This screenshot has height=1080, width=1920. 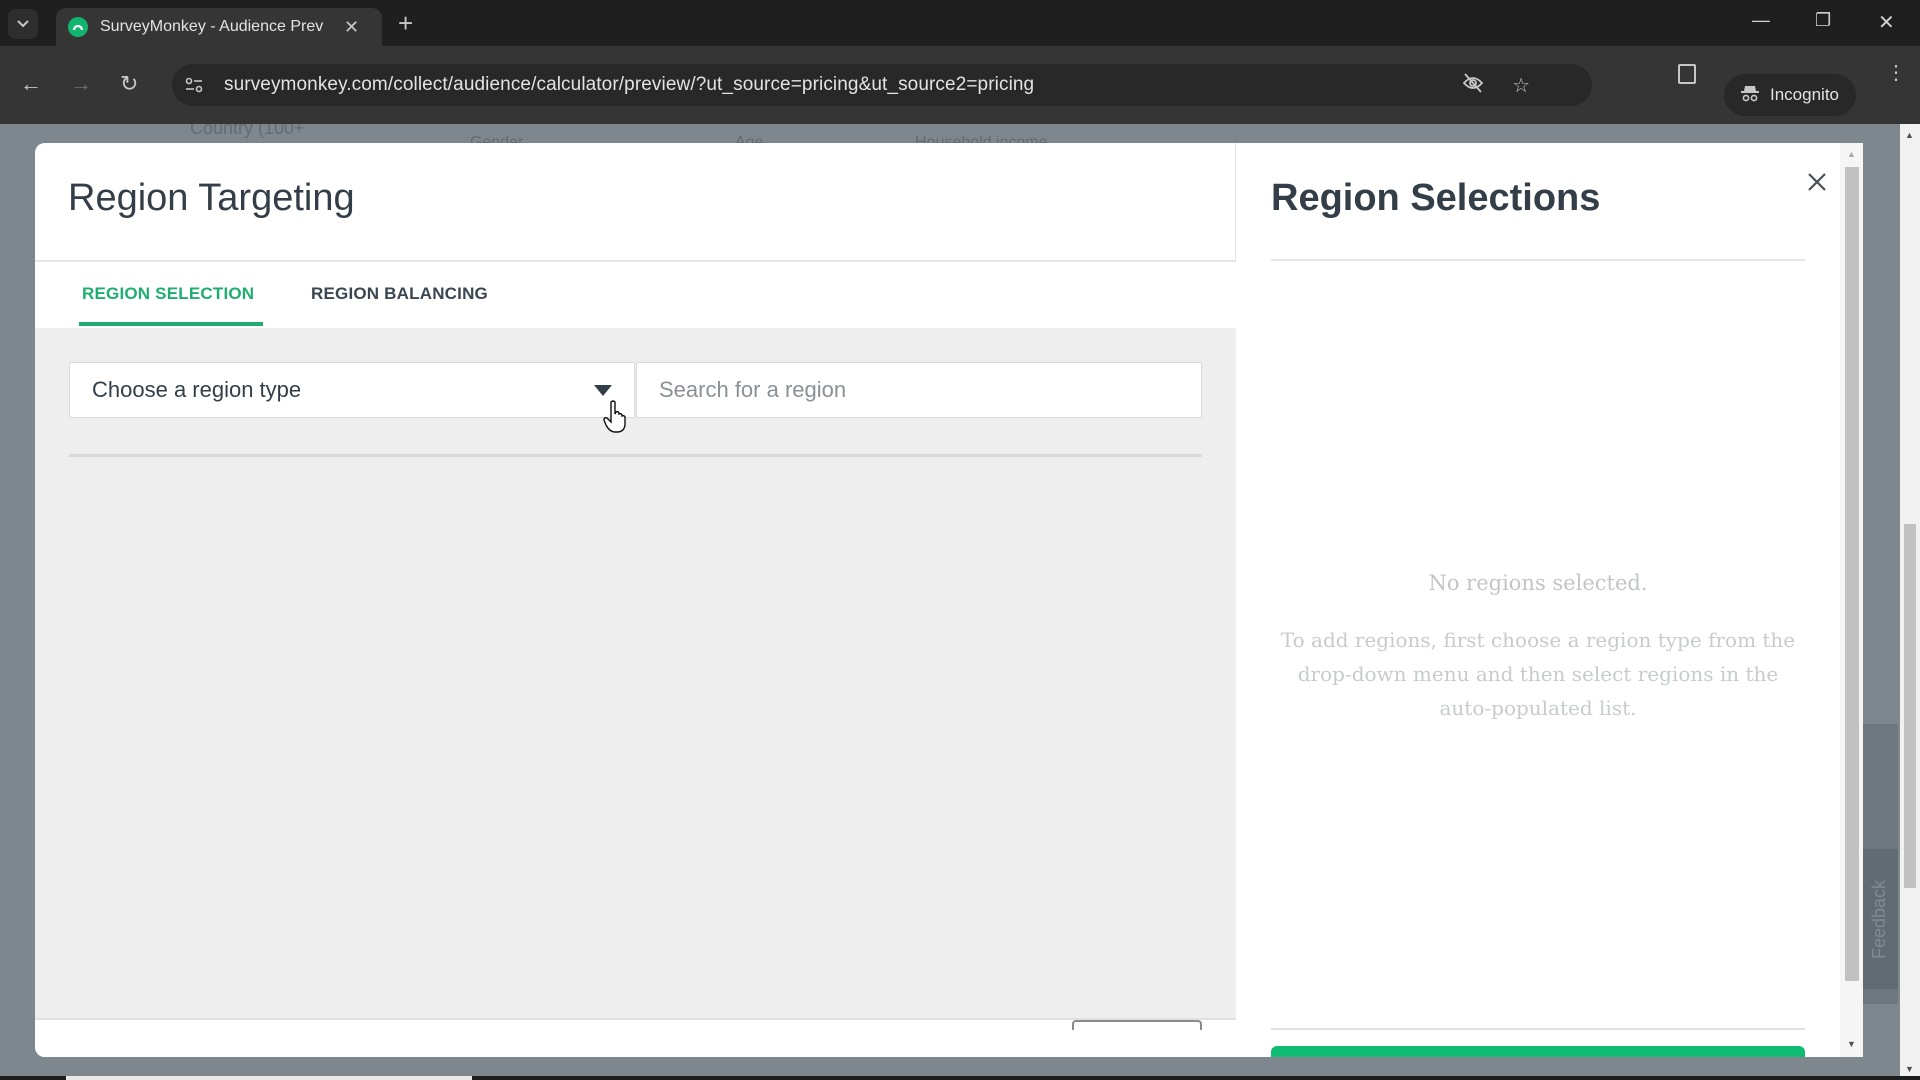 I want to click on modal-scrollbar: ▲ ▼, so click(x=1851, y=600).